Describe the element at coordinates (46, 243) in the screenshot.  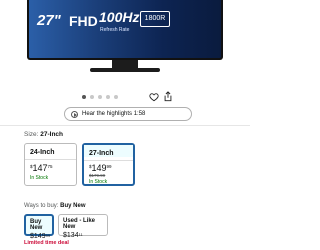
I see `limited-time-deal-badge: Limited time deal` at that location.